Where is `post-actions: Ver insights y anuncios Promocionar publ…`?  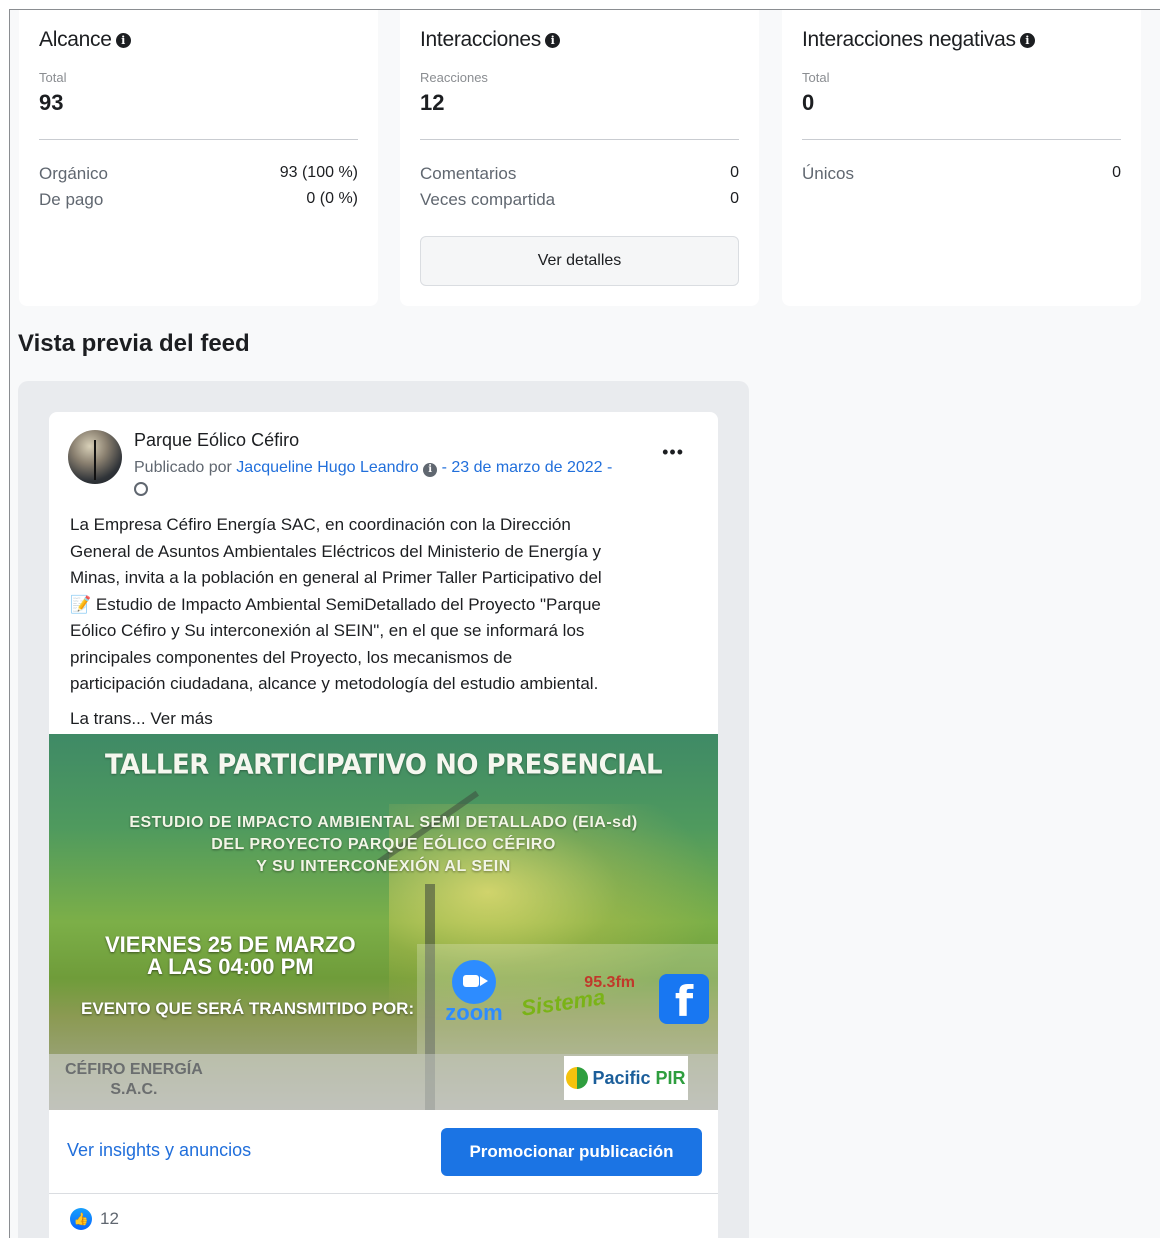 post-actions: Ver insights y anuncios Promocionar publ… is located at coordinates (383, 1152).